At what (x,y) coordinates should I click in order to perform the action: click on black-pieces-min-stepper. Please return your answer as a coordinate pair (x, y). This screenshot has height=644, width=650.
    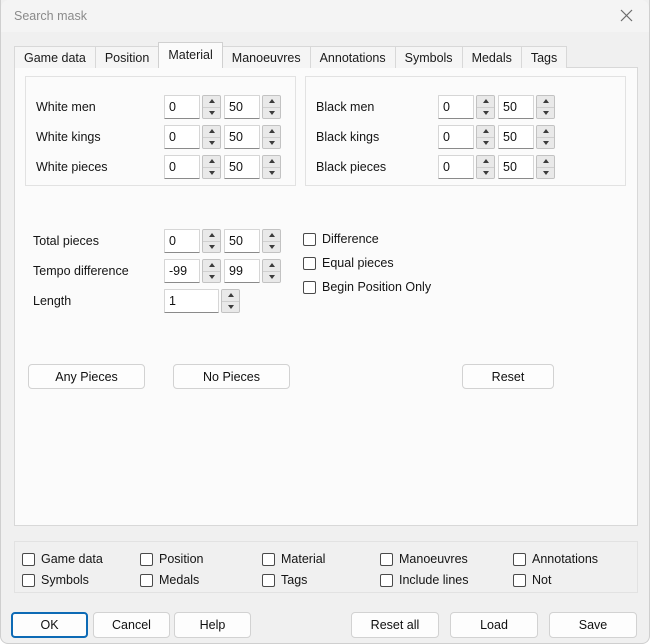
    Looking at the image, I should click on (466, 167).